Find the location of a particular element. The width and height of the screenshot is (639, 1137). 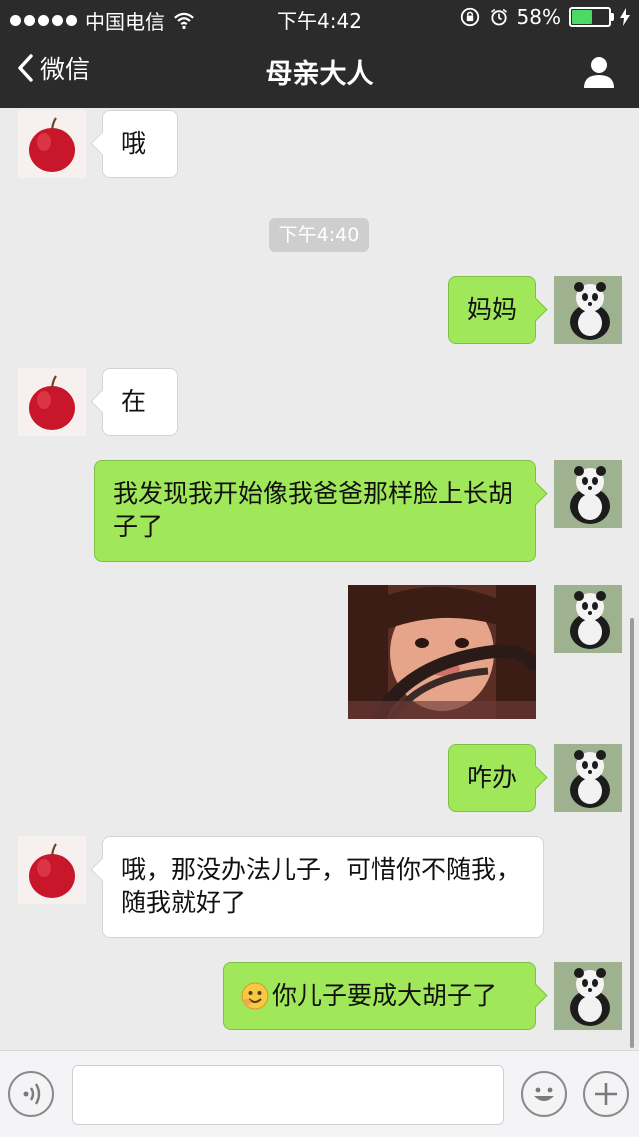

voice-button is located at coordinates (31, 1094).